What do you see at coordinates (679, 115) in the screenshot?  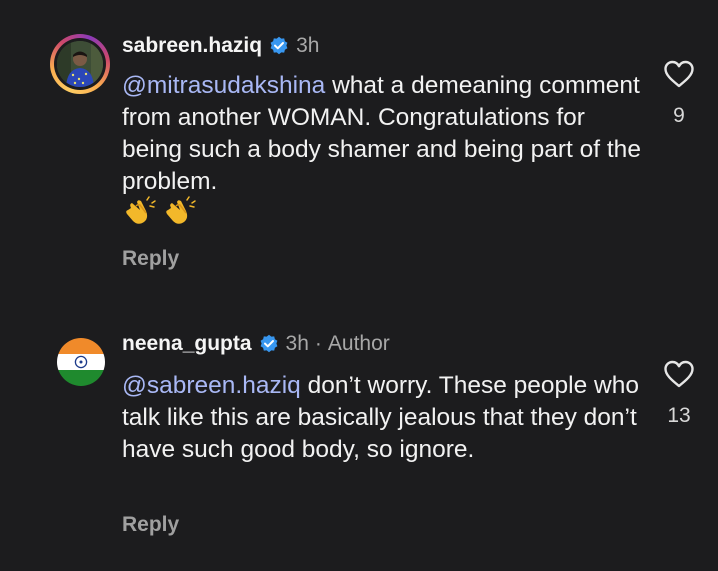 I see `like-count: 9` at bounding box center [679, 115].